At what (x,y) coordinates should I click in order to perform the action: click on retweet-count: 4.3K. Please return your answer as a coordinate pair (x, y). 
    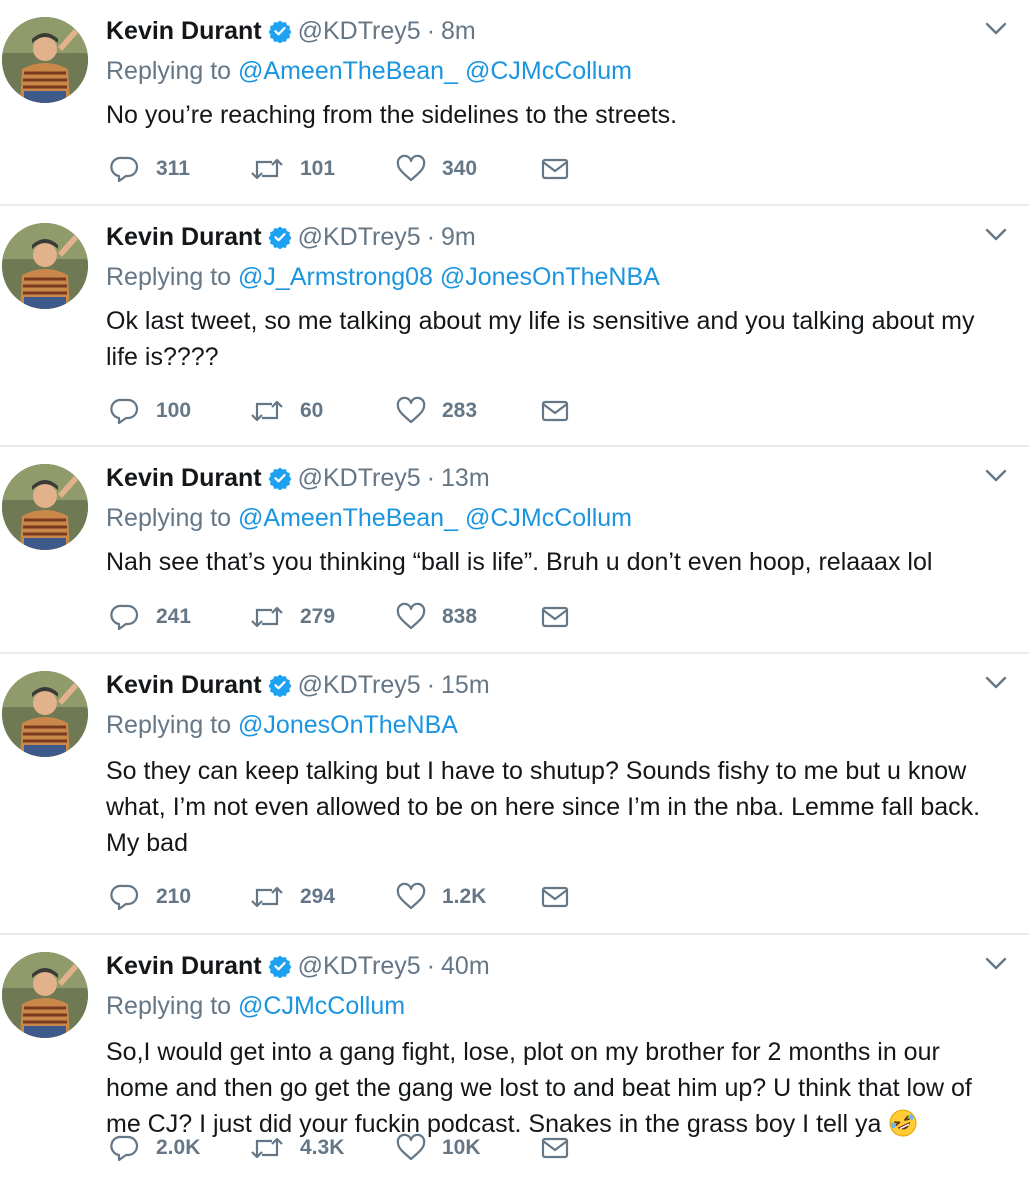
    Looking at the image, I should click on (322, 1147).